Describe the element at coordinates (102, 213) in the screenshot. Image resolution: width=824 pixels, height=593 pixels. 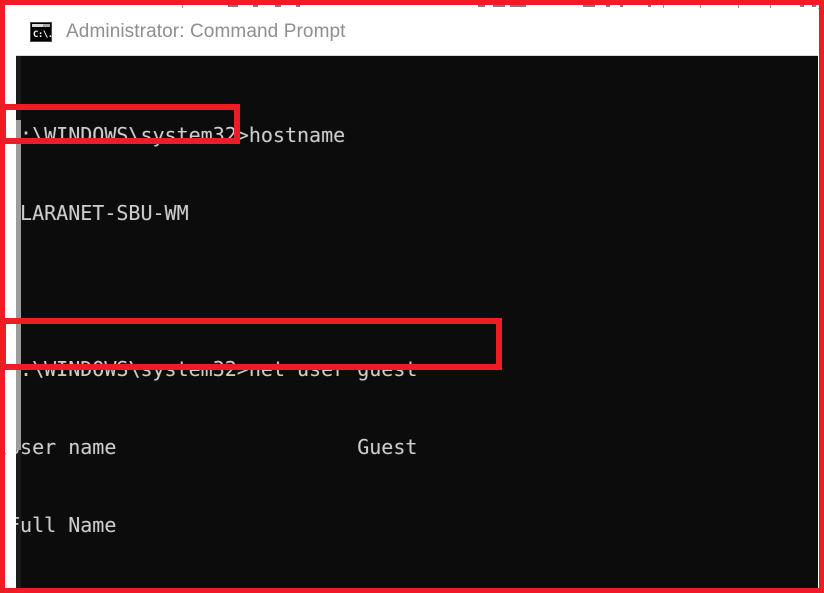
I see `console-line: CLARANET-SBU-WM` at that location.